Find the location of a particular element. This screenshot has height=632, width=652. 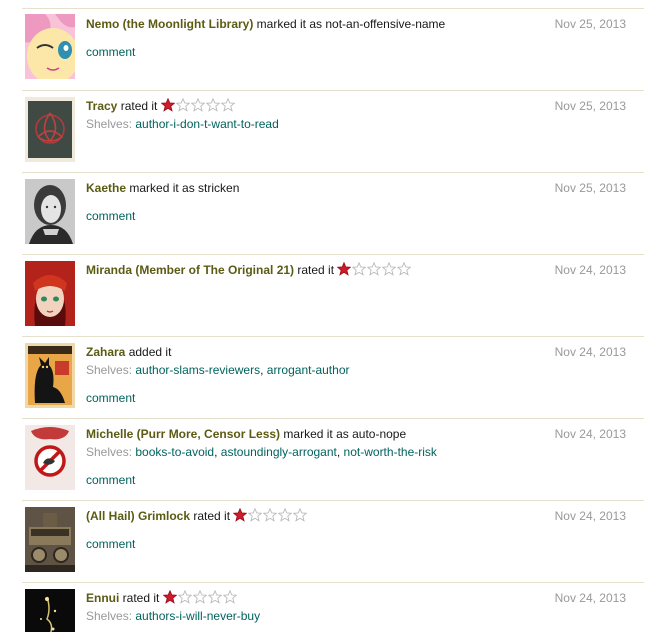

shelf-link: author-i-don-t-want-to-read is located at coordinates (206, 124).